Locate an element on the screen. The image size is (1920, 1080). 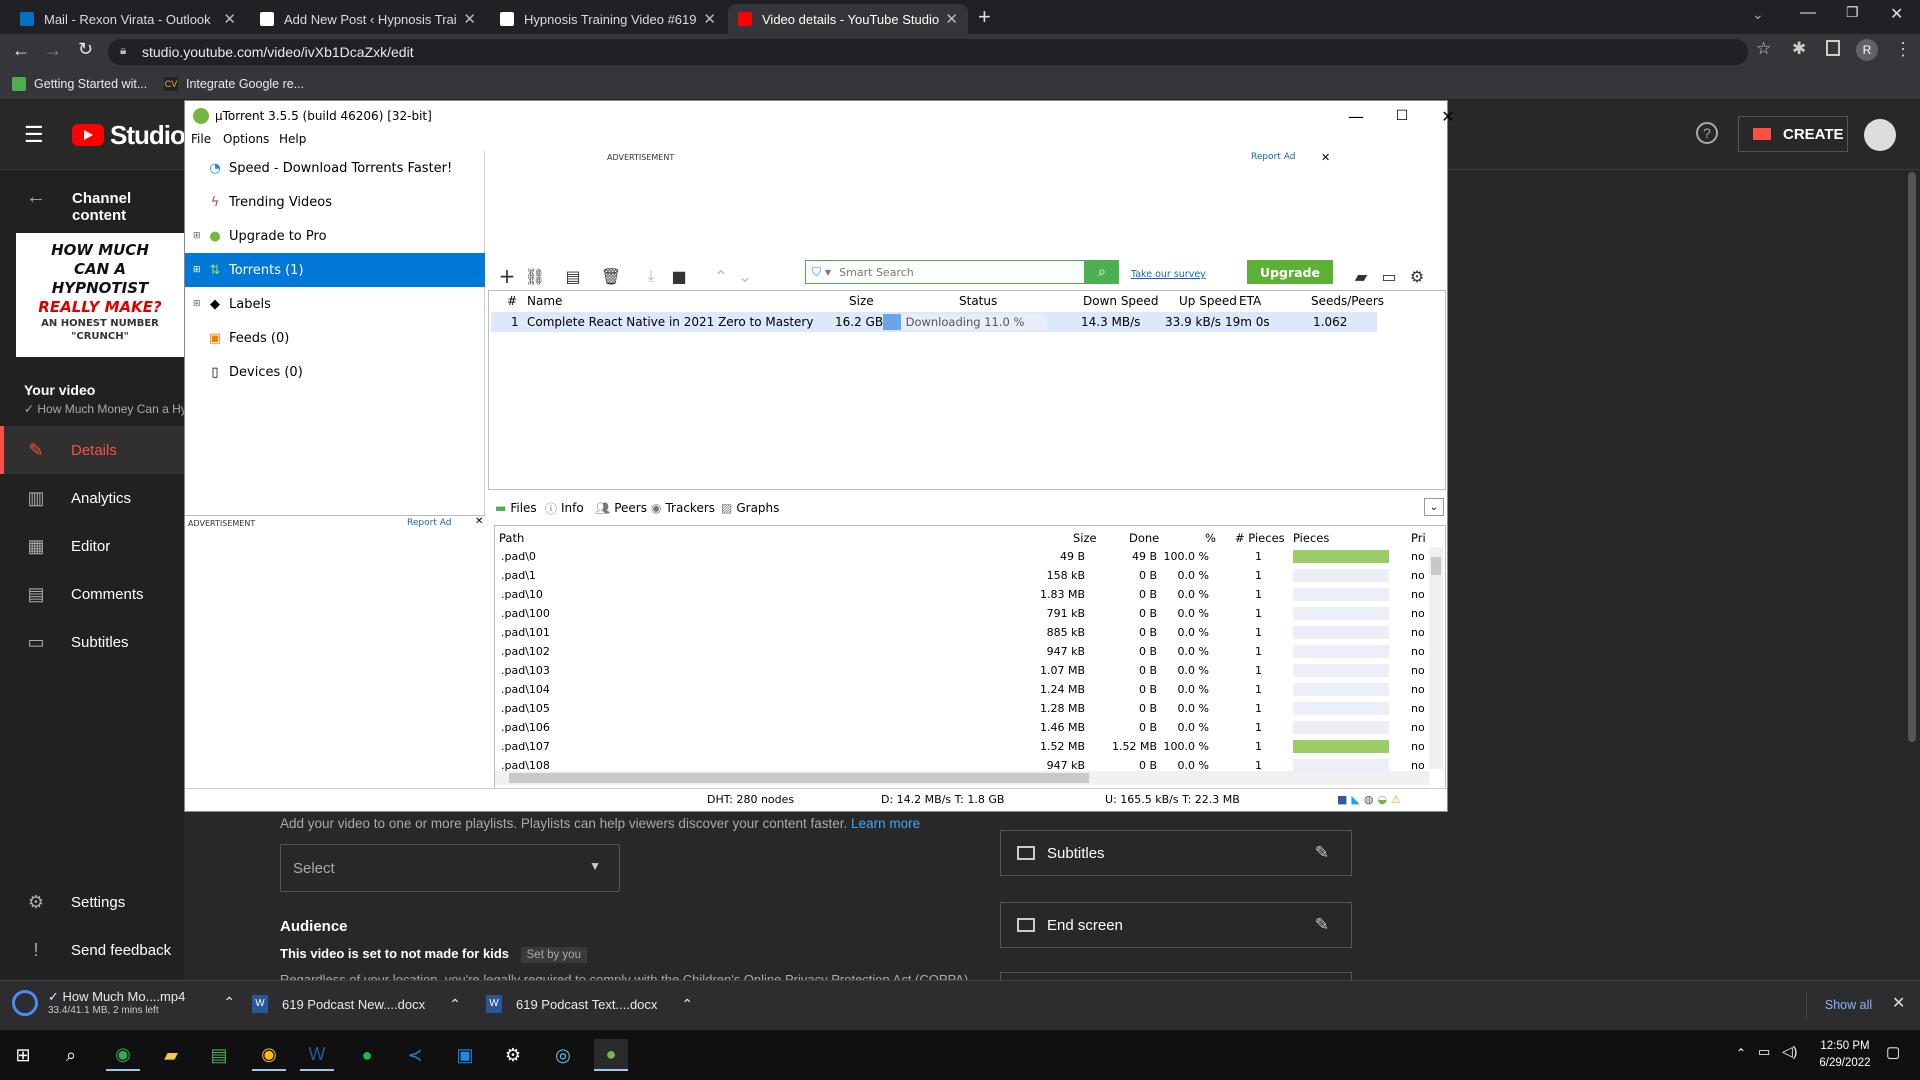
col-header-pieces: Pieces is located at coordinates (1311, 538).